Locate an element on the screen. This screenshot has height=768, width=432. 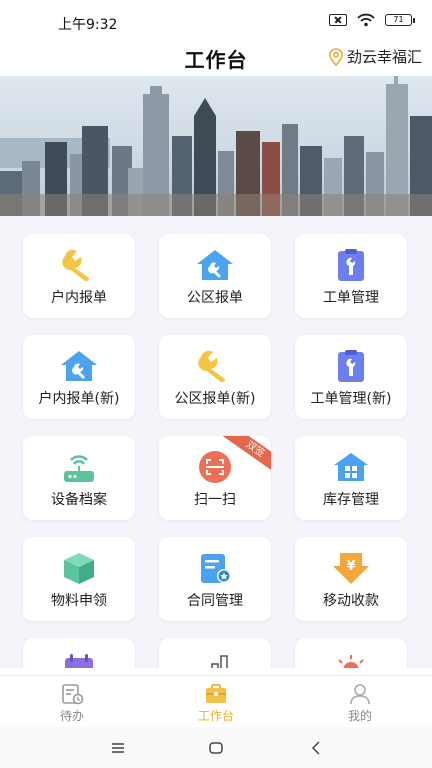
grid-item-label: 物料申领 is located at coordinates (79, 601).